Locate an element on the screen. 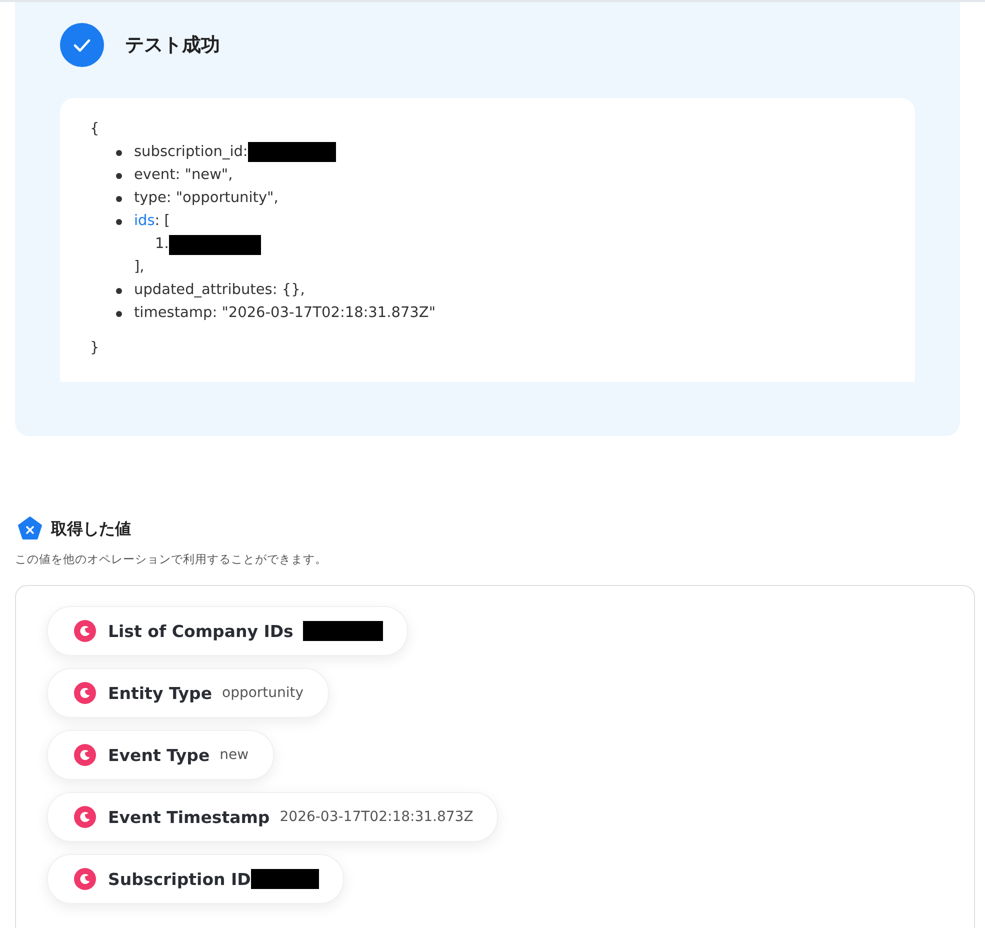 The image size is (985, 928). value-text: opportunity is located at coordinates (263, 693).